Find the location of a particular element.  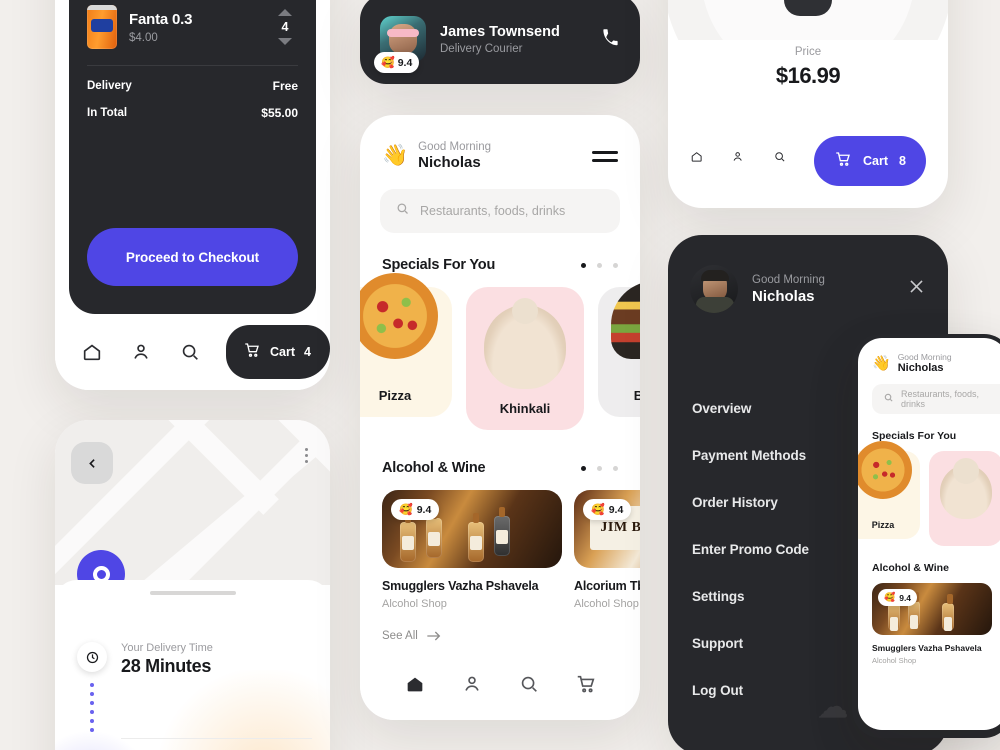

shop-name: Alcorium Tbilisi is located at coordinates (607, 586).